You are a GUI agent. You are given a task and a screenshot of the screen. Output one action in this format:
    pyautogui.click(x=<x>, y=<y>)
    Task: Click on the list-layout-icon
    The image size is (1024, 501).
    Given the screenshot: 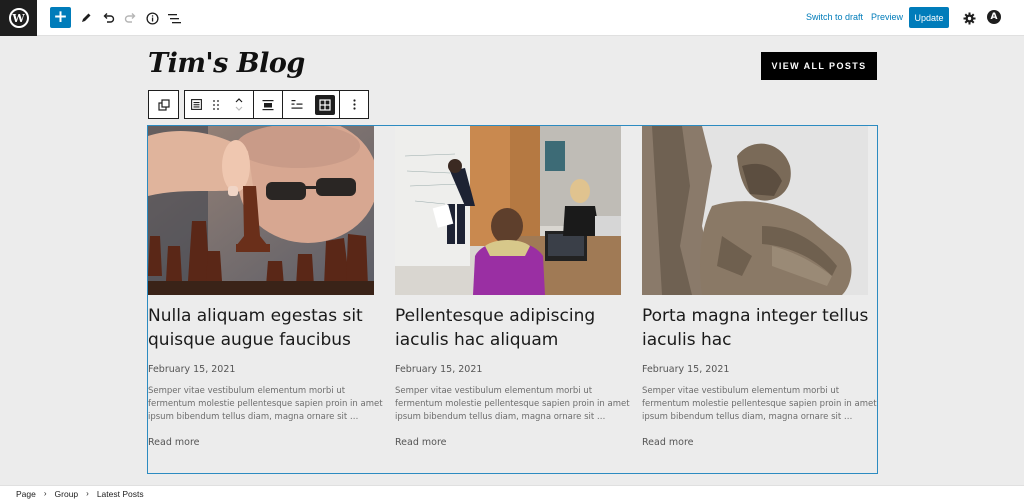 What is the action you would take?
    pyautogui.click(x=297, y=104)
    